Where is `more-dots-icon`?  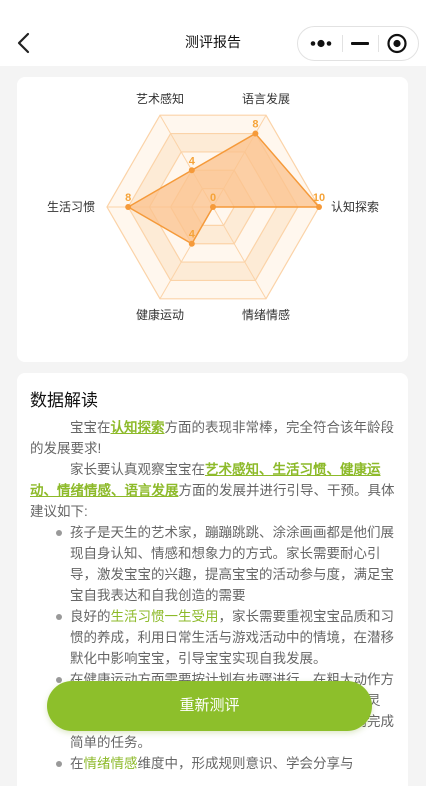 more-dots-icon is located at coordinates (321, 43).